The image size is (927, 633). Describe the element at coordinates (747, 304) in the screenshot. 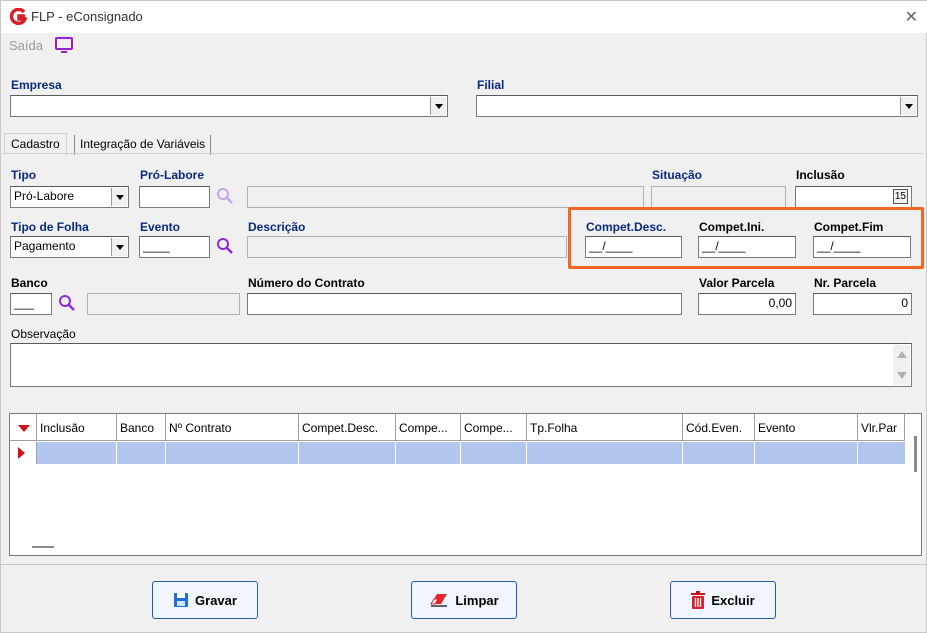

I see `valor-parcela-input: 0,00` at that location.